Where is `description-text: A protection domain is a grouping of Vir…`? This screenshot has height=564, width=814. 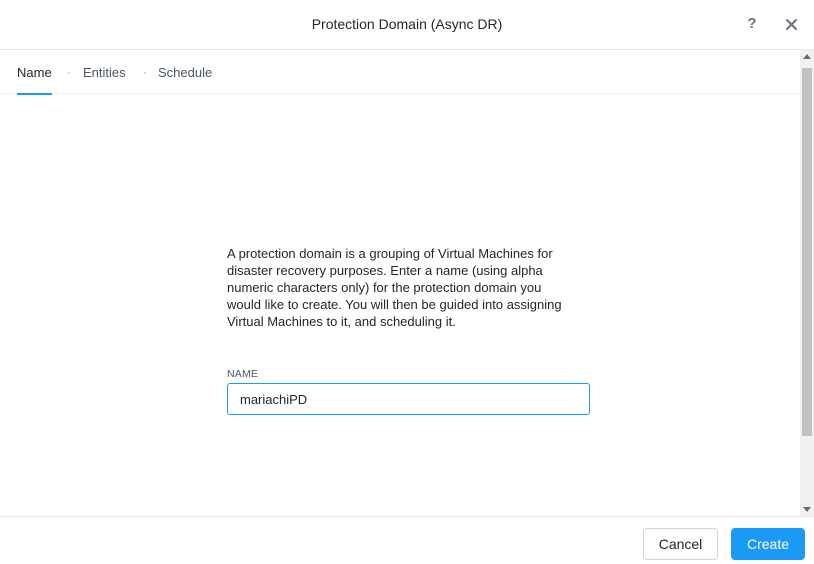
description-text: A protection domain is a grouping of Vir… is located at coordinates (394, 287).